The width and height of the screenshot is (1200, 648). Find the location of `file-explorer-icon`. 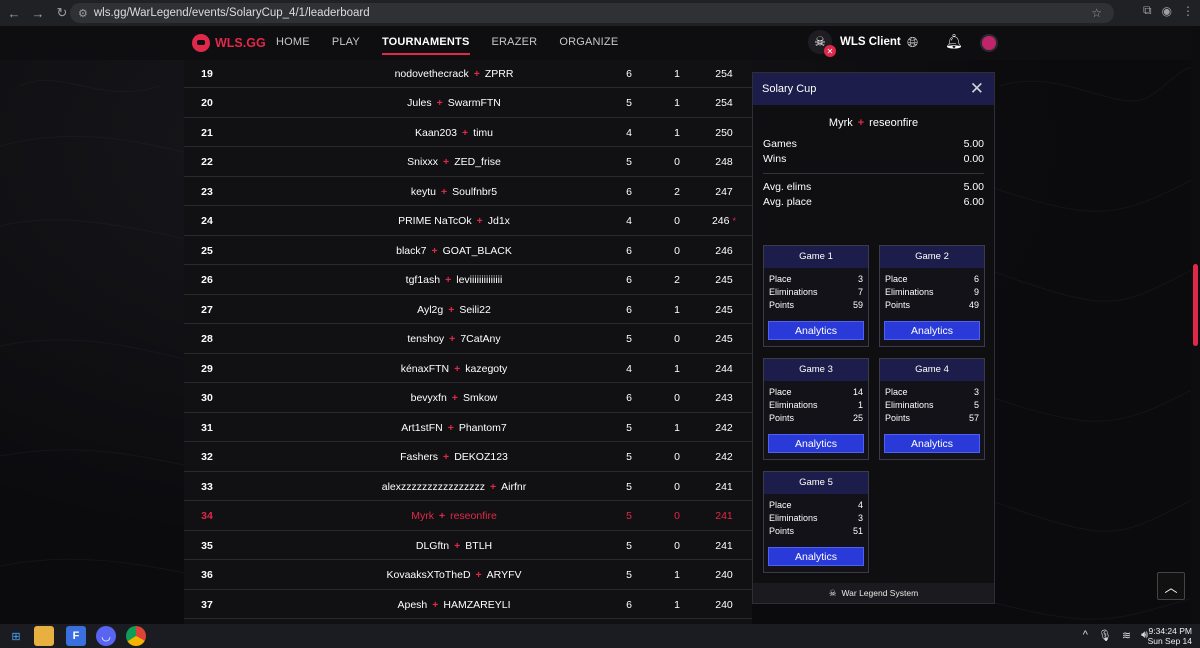

file-explorer-icon is located at coordinates (44, 636).